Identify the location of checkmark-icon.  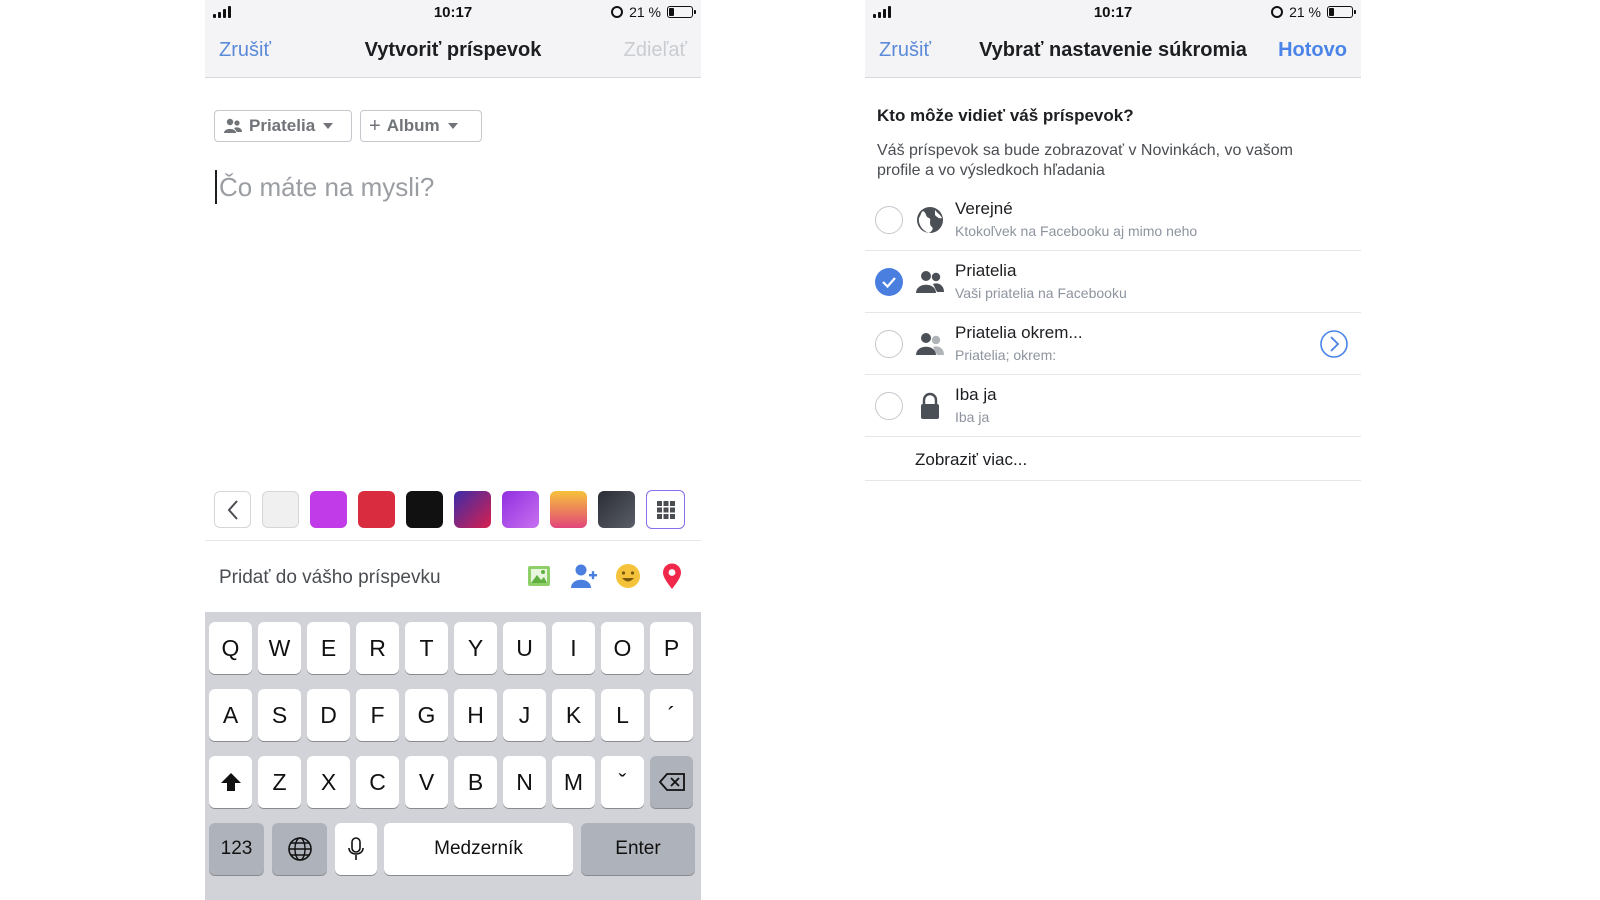
(889, 283).